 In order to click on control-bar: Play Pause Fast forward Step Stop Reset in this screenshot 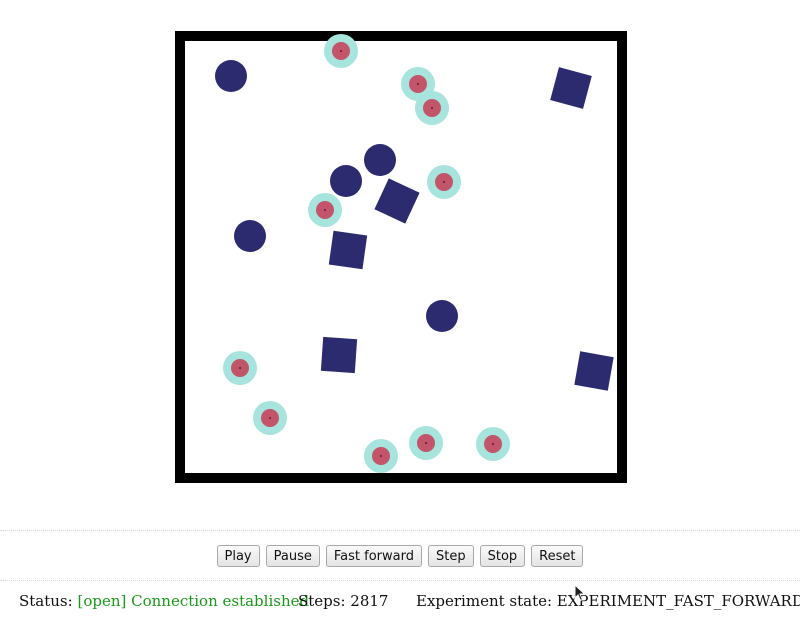, I will do `click(400, 556)`.